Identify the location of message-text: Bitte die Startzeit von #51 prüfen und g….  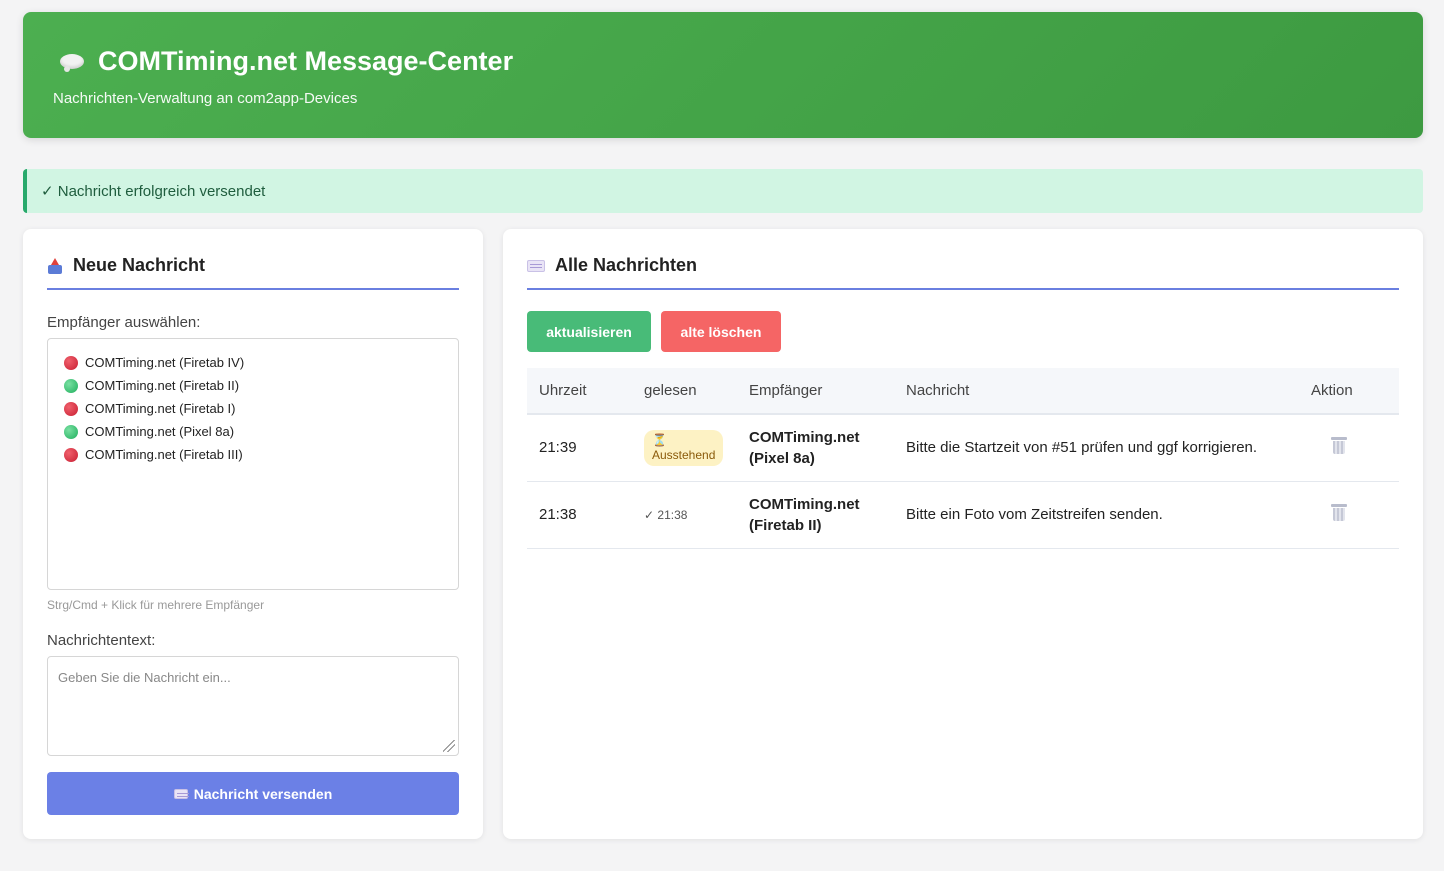
(1082, 448).